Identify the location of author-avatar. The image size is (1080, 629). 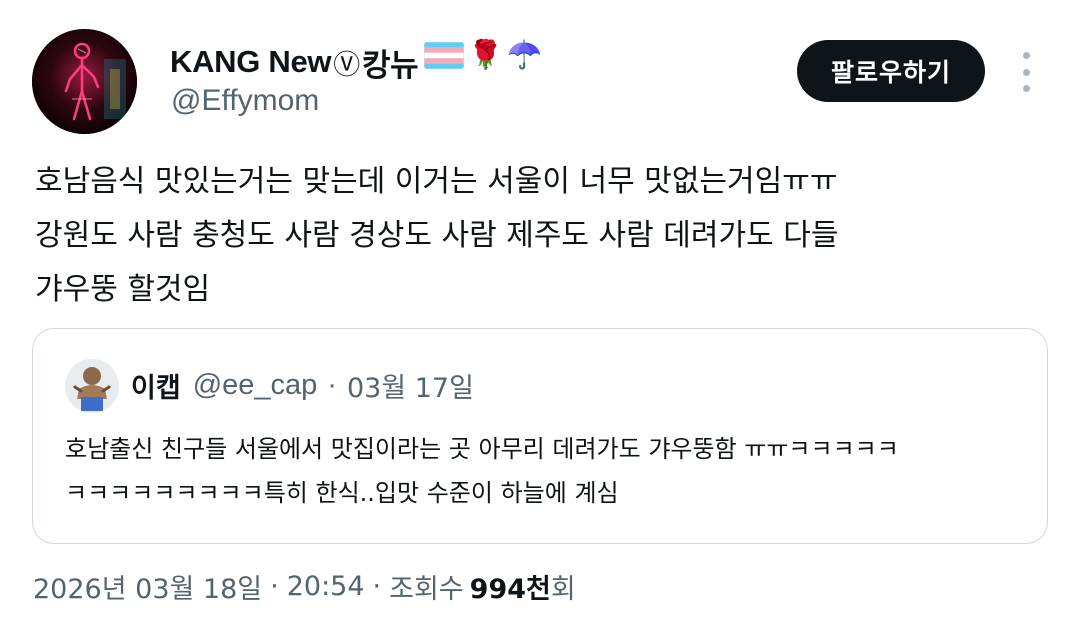
(84, 81).